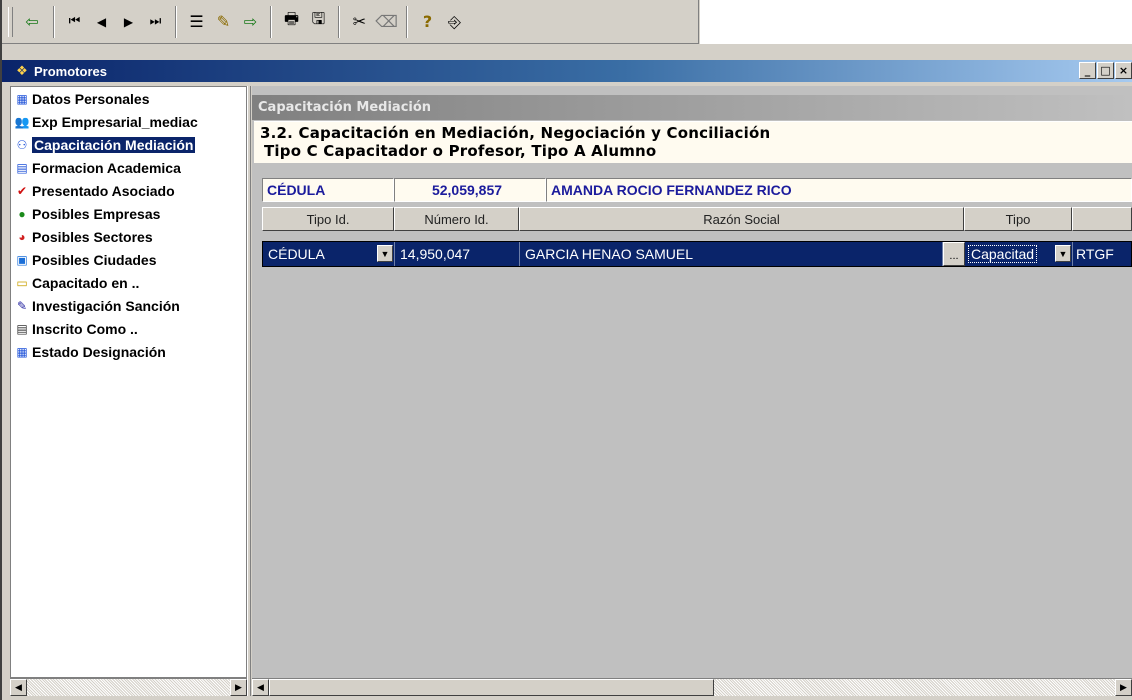 This screenshot has height=700, width=1132. I want to click on checkmark-icon: ✔, so click(22, 190).